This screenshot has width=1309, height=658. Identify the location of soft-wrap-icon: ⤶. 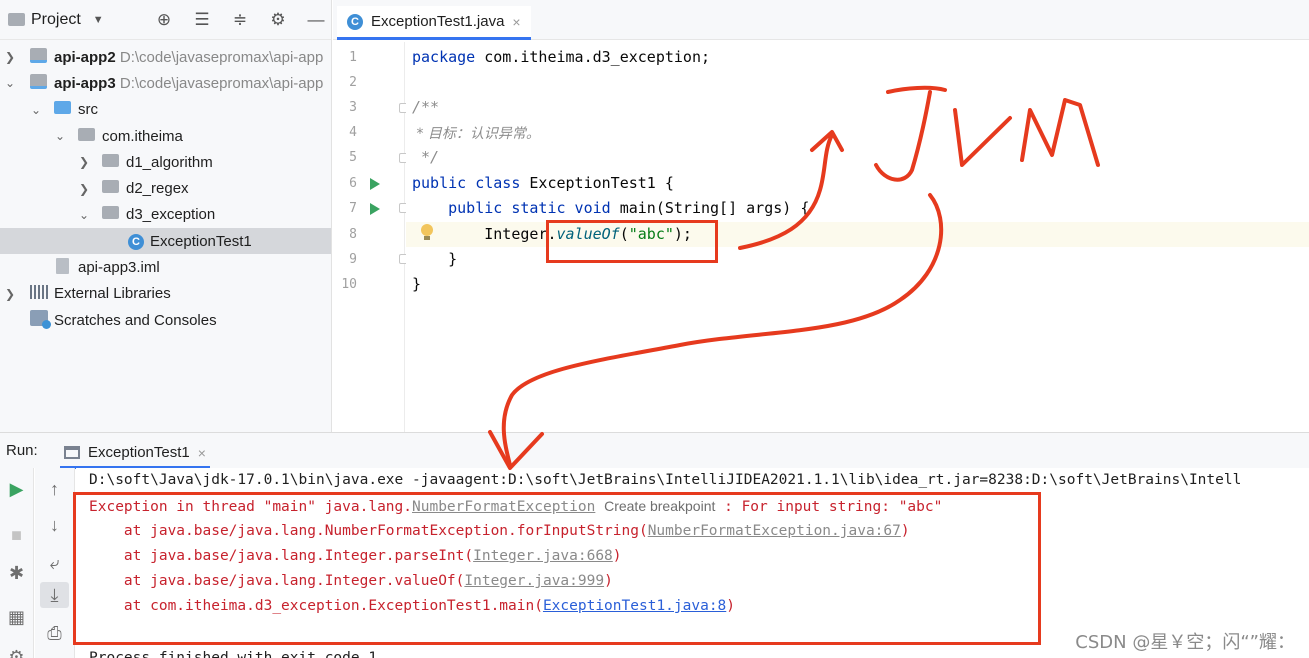
(54, 563).